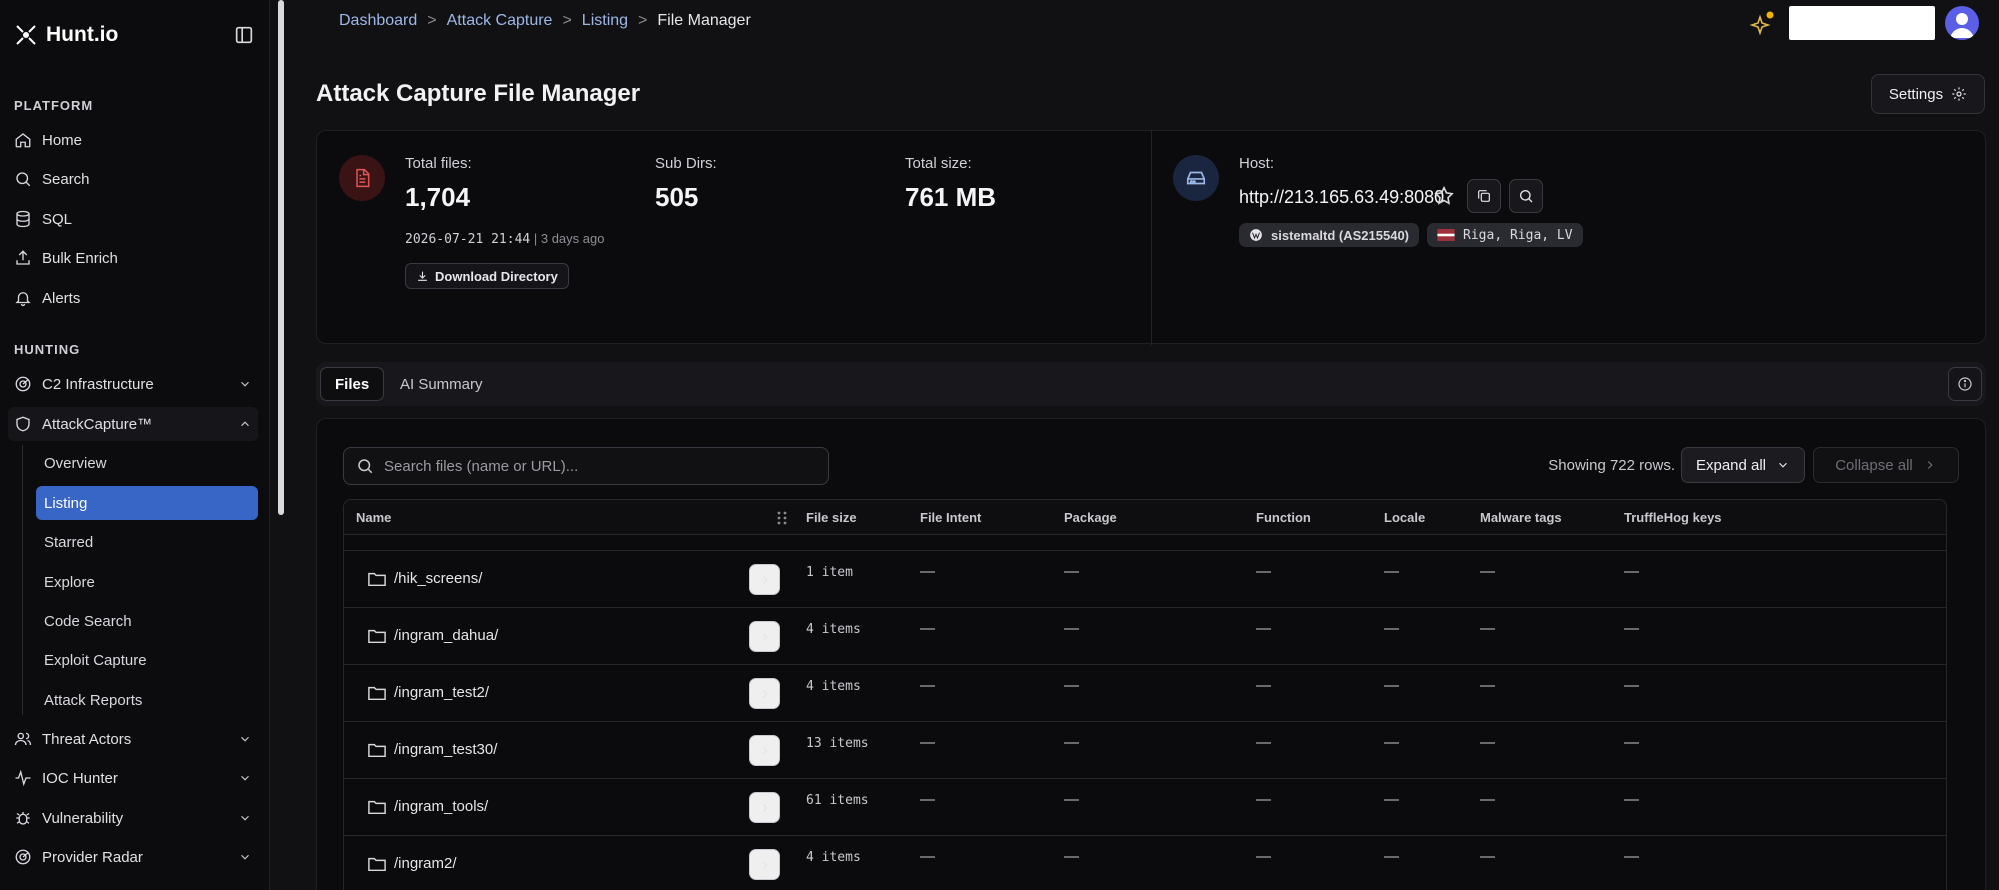 The width and height of the screenshot is (1999, 890). What do you see at coordinates (1256, 235) in the screenshot?
I see `wordpress-icon` at bounding box center [1256, 235].